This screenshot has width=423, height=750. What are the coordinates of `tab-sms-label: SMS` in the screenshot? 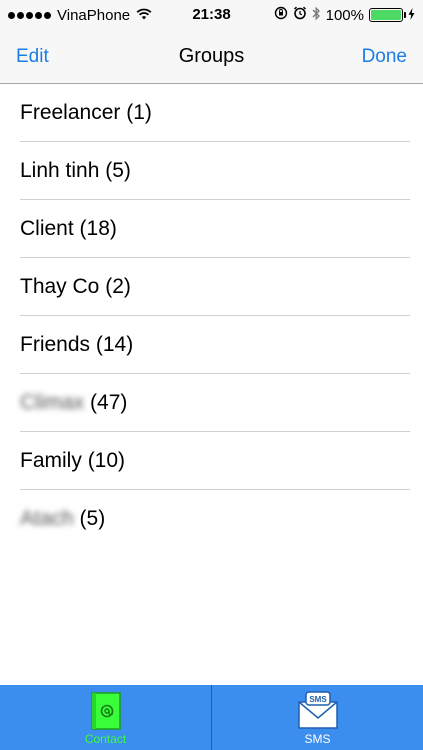 It's located at (317, 739).